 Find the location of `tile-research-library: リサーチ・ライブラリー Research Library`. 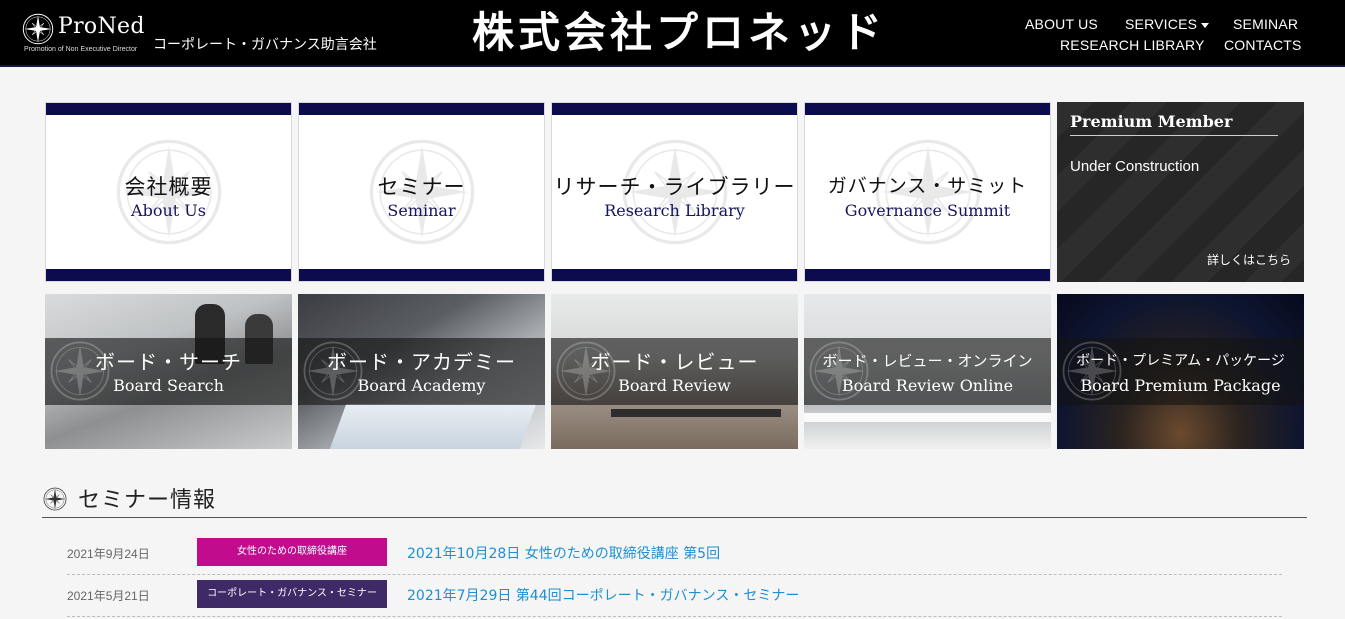

tile-research-library: リサーチ・ライブラリー Research Library is located at coordinates (674, 192).